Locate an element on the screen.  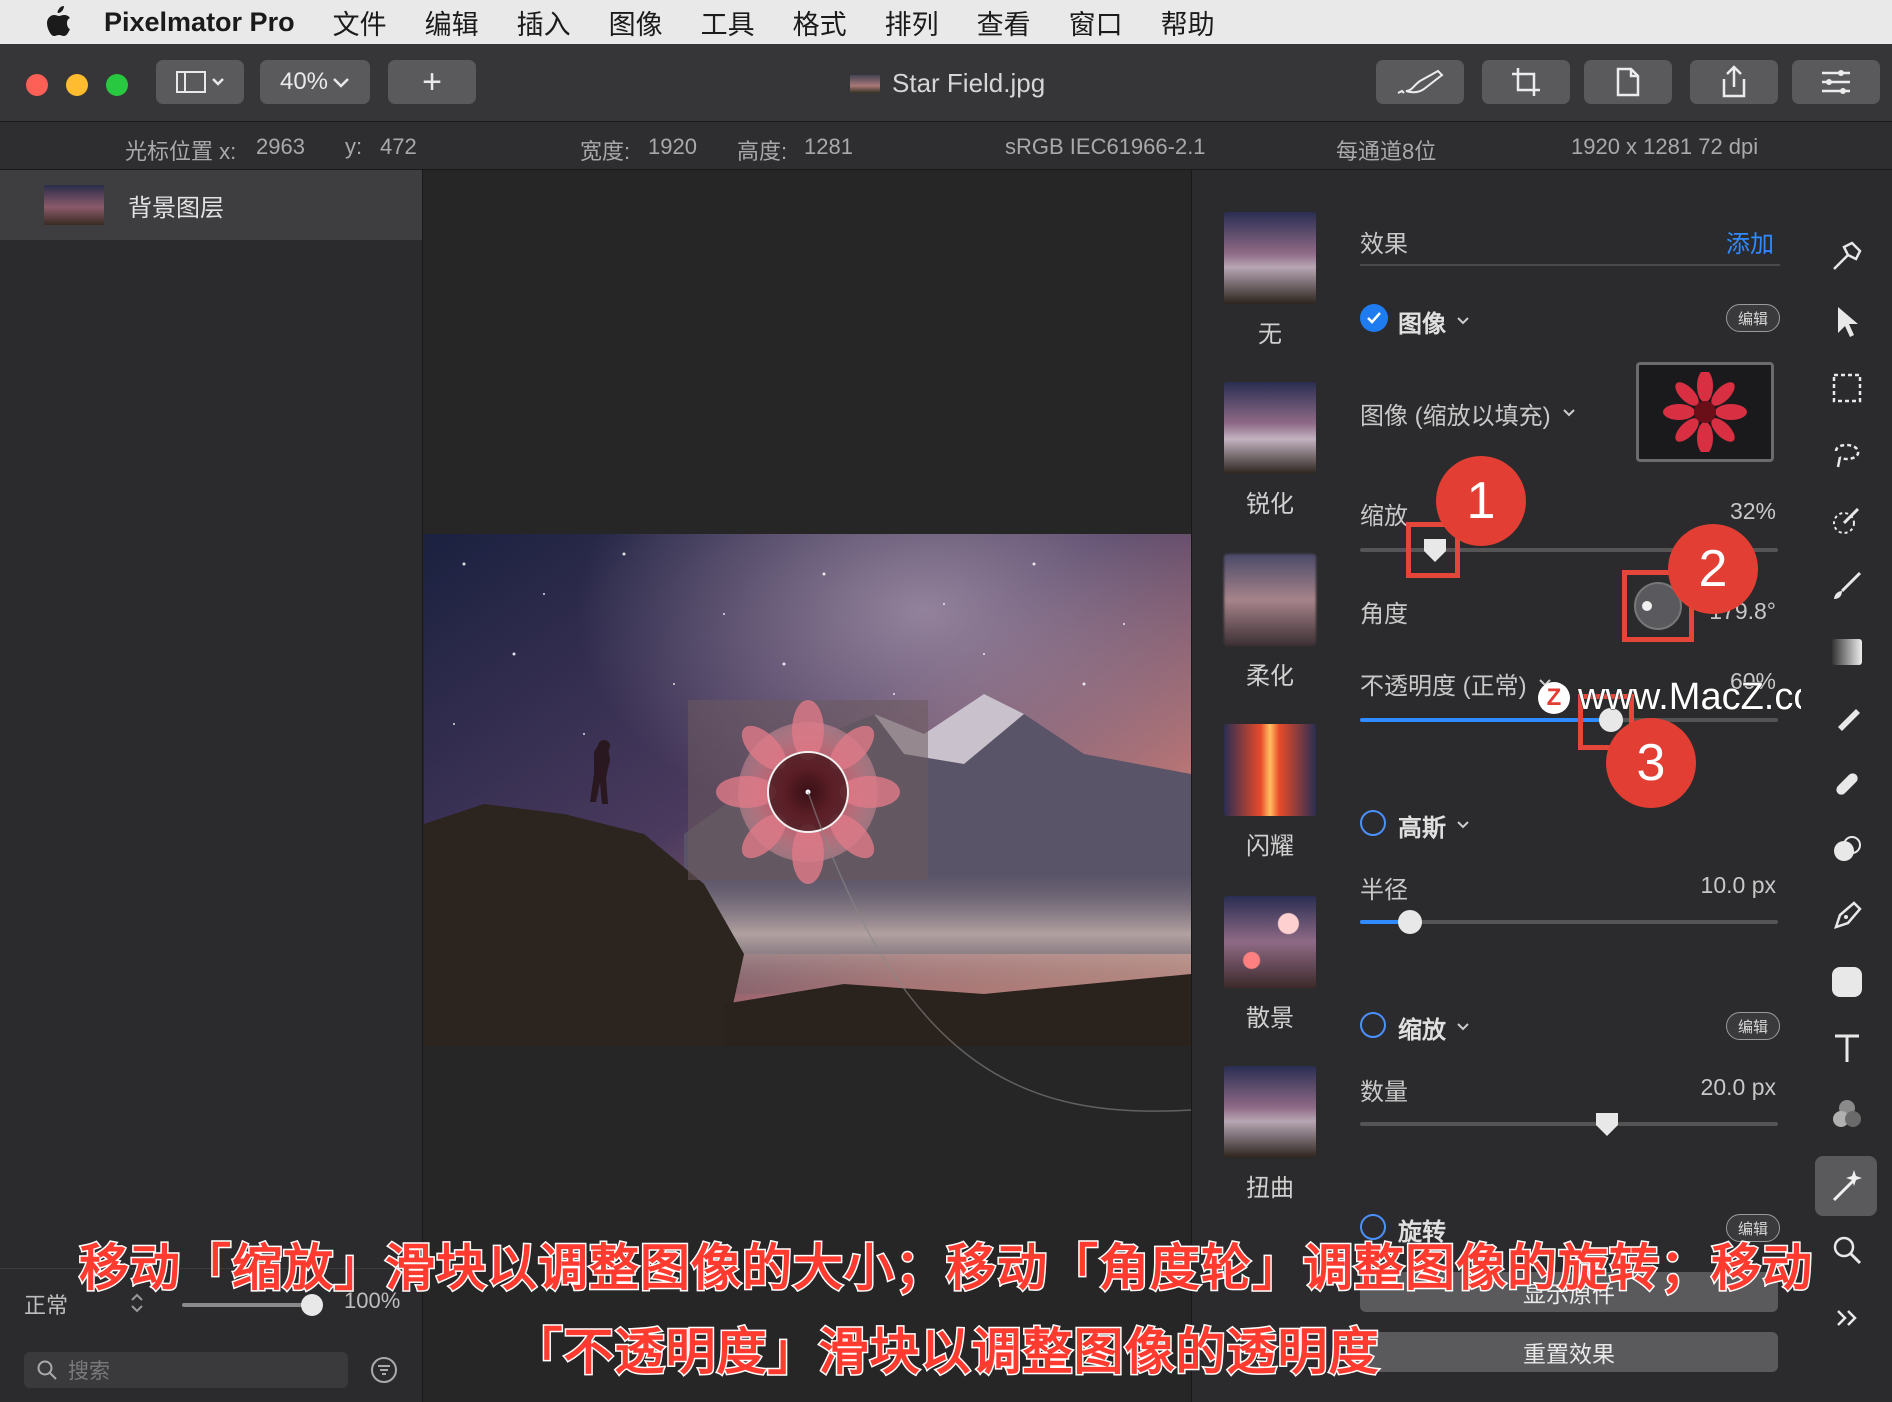
share-button is located at coordinates (1734, 82).